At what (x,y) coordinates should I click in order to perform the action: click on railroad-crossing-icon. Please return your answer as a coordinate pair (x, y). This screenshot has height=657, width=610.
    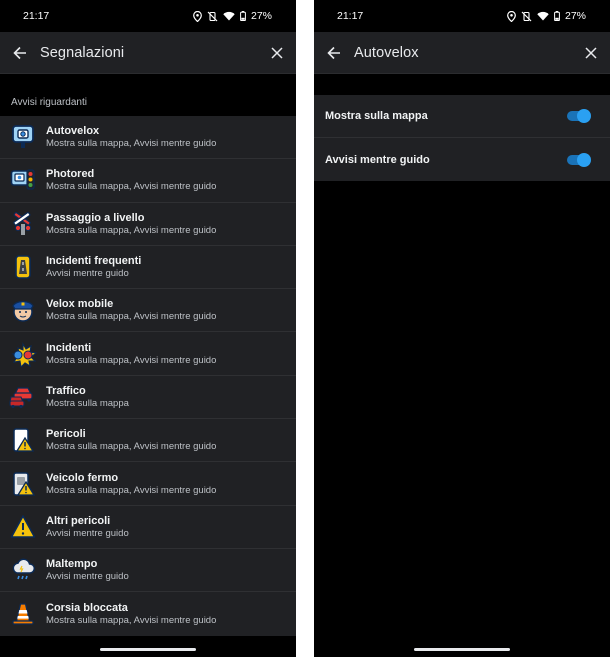
    Looking at the image, I should click on (23, 224).